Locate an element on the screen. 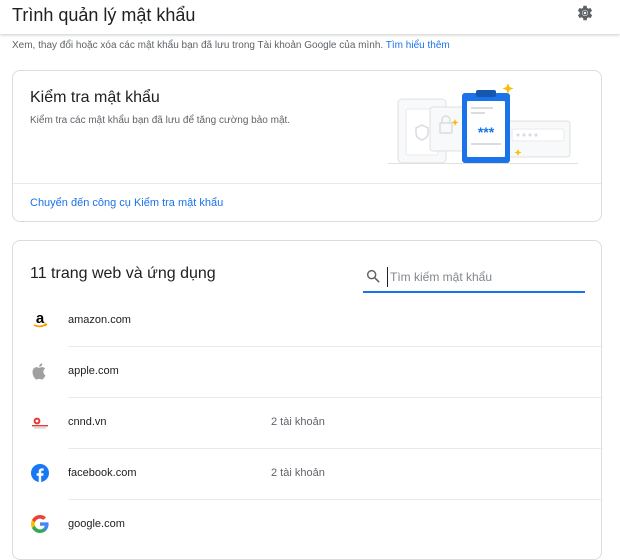  search-input is located at coordinates (482, 277).